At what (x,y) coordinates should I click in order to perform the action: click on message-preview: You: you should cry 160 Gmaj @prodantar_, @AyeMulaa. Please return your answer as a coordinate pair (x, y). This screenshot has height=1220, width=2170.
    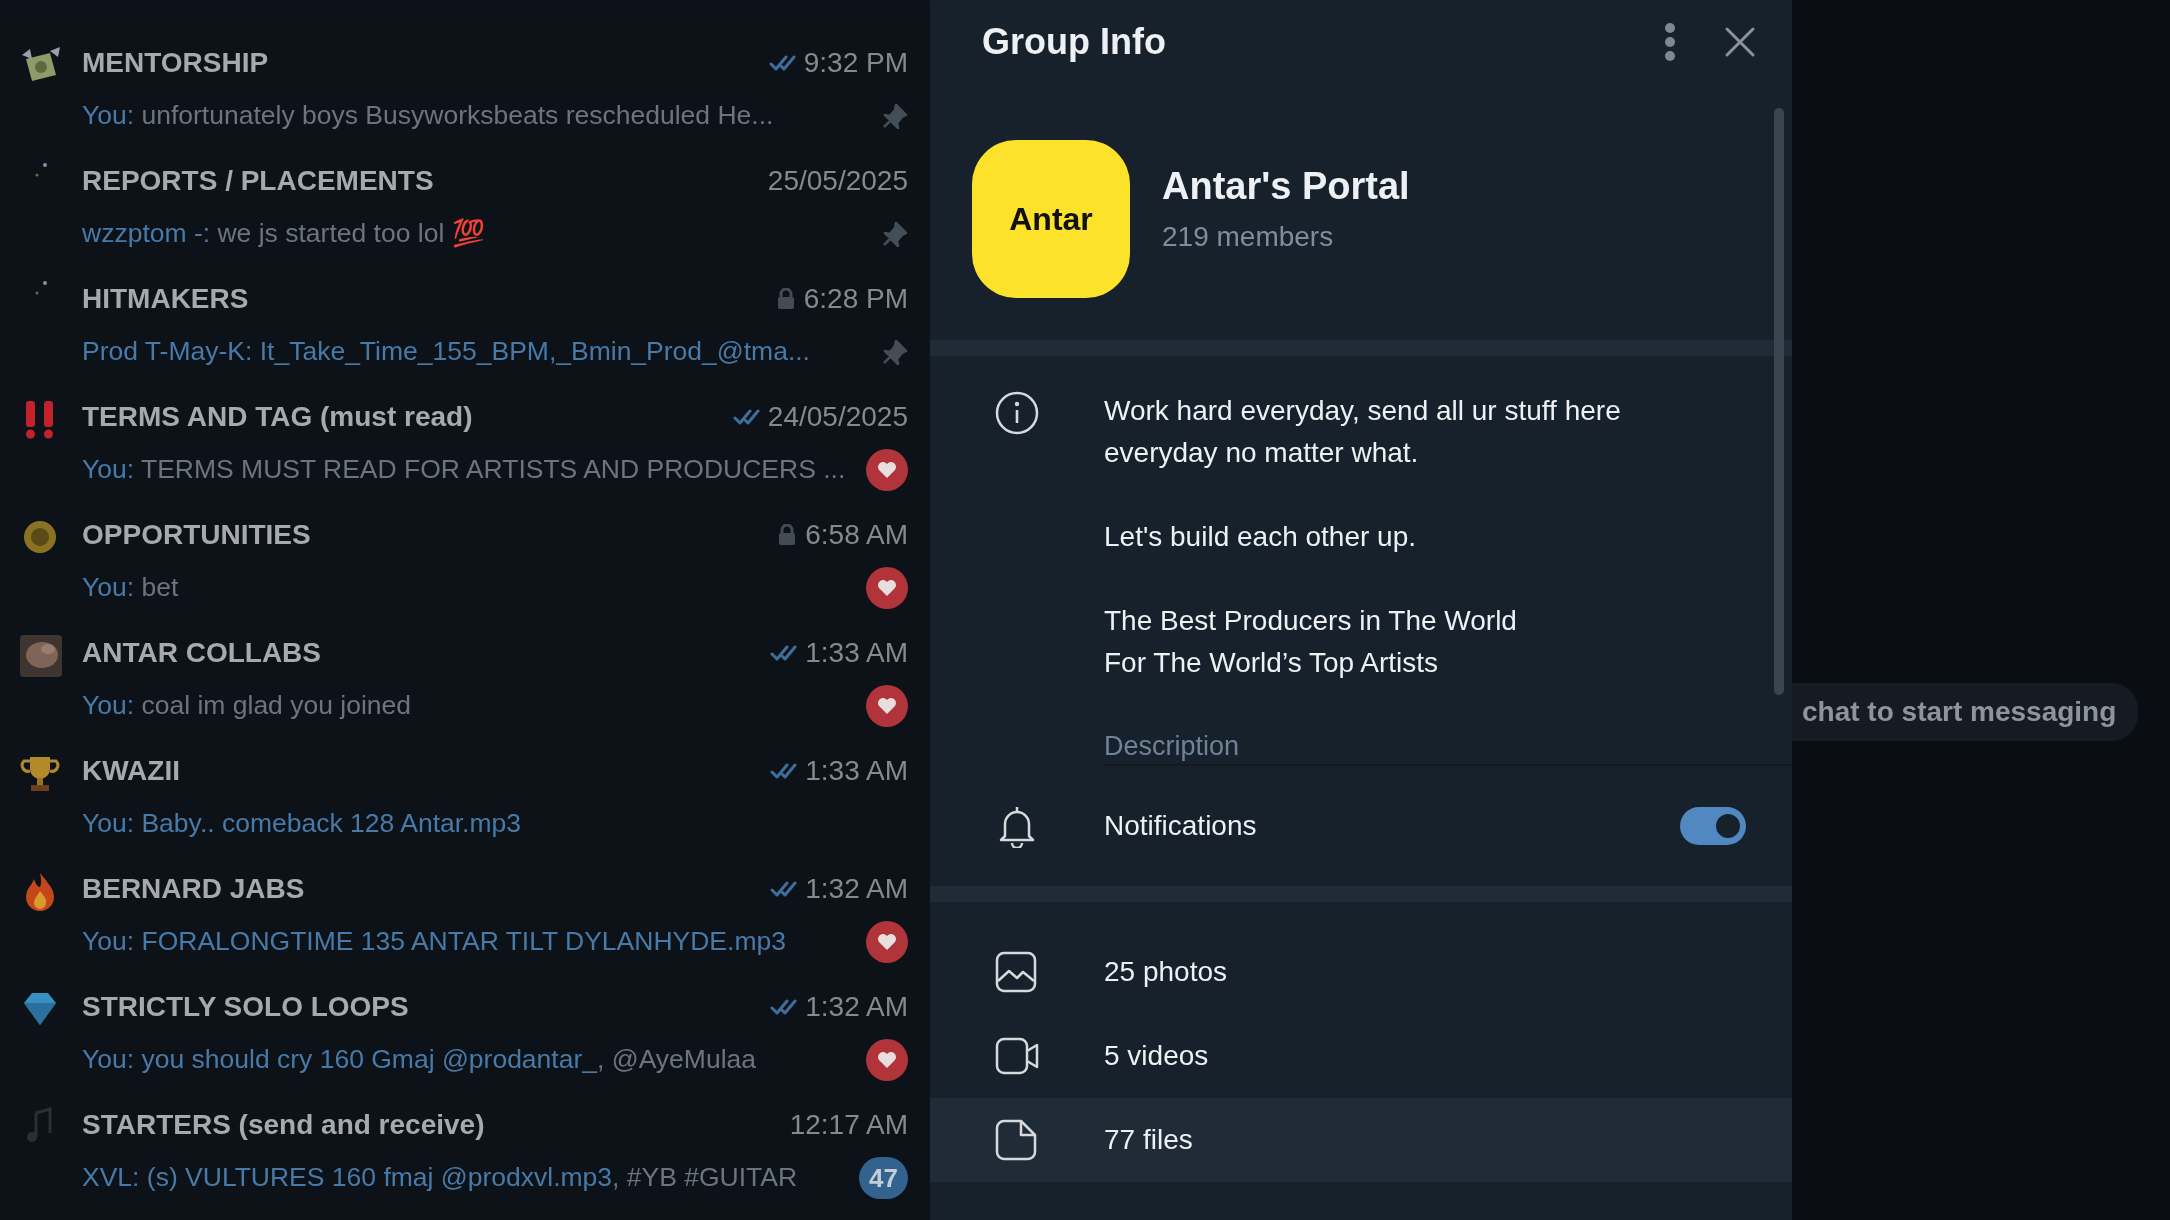
    Looking at the image, I should click on (419, 1060).